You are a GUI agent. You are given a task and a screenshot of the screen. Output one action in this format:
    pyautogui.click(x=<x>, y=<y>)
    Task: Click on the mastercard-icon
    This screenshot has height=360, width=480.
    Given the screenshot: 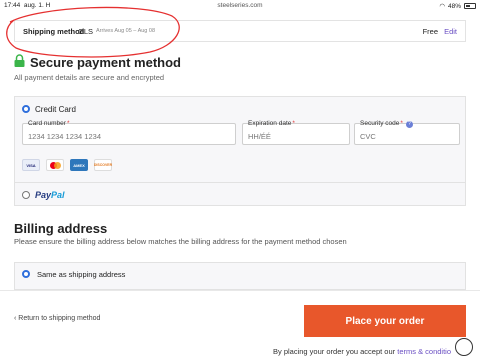 What is the action you would take?
    pyautogui.click(x=55, y=165)
    